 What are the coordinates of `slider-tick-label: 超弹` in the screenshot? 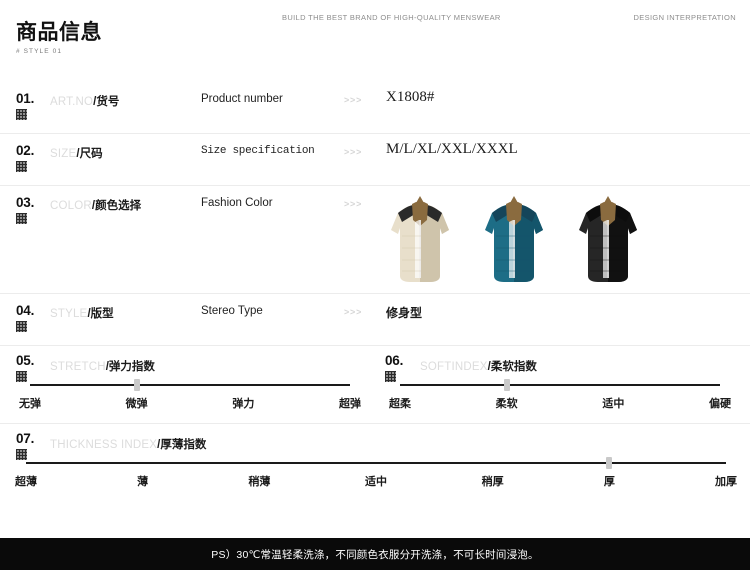 It's located at (350, 403).